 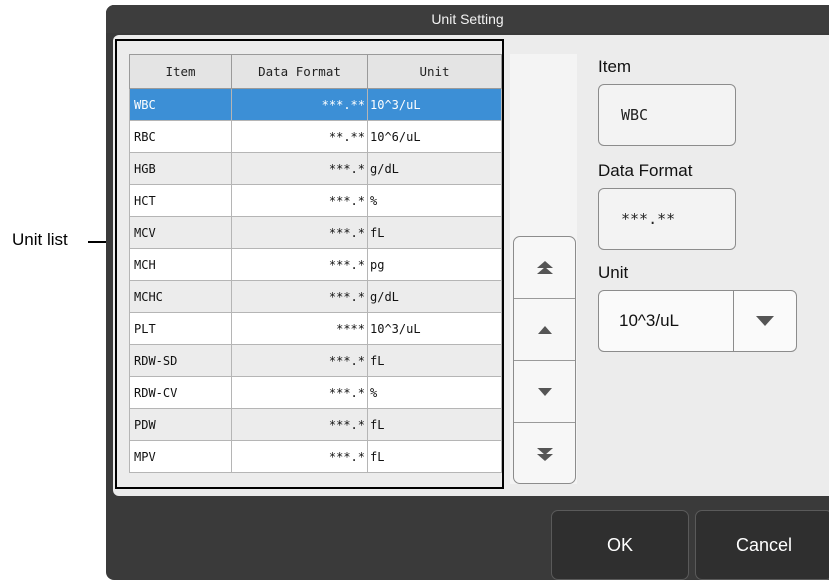 I want to click on table-row: RDW-SD ***.* fL, so click(x=315, y=360).